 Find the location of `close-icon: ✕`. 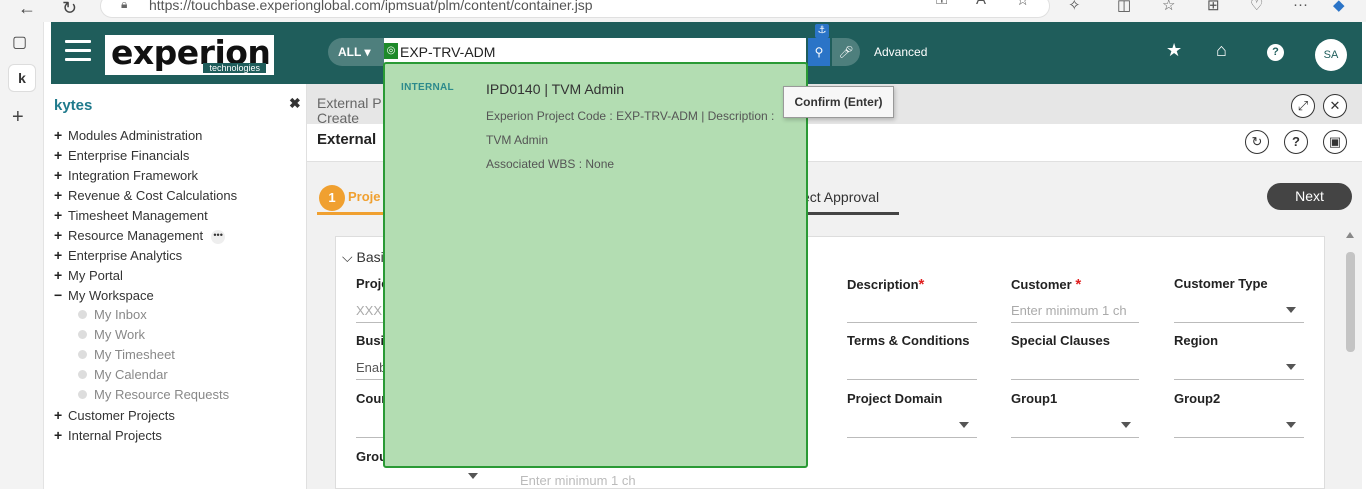

close-icon: ✕ is located at coordinates (1335, 106).